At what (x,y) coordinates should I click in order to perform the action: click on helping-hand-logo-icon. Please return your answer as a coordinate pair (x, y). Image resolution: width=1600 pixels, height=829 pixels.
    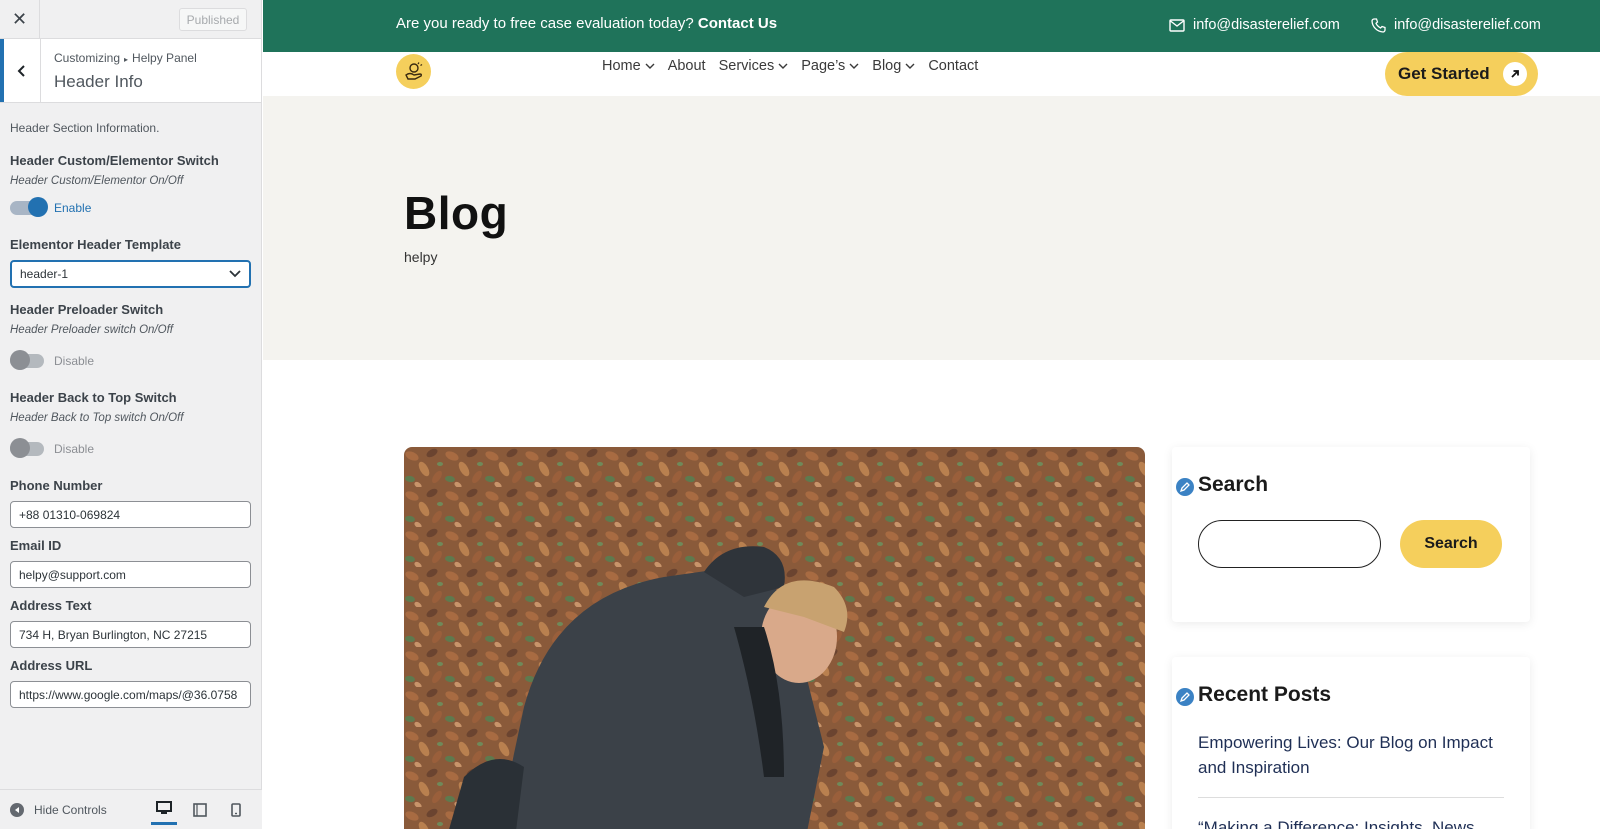
    Looking at the image, I should click on (413, 70).